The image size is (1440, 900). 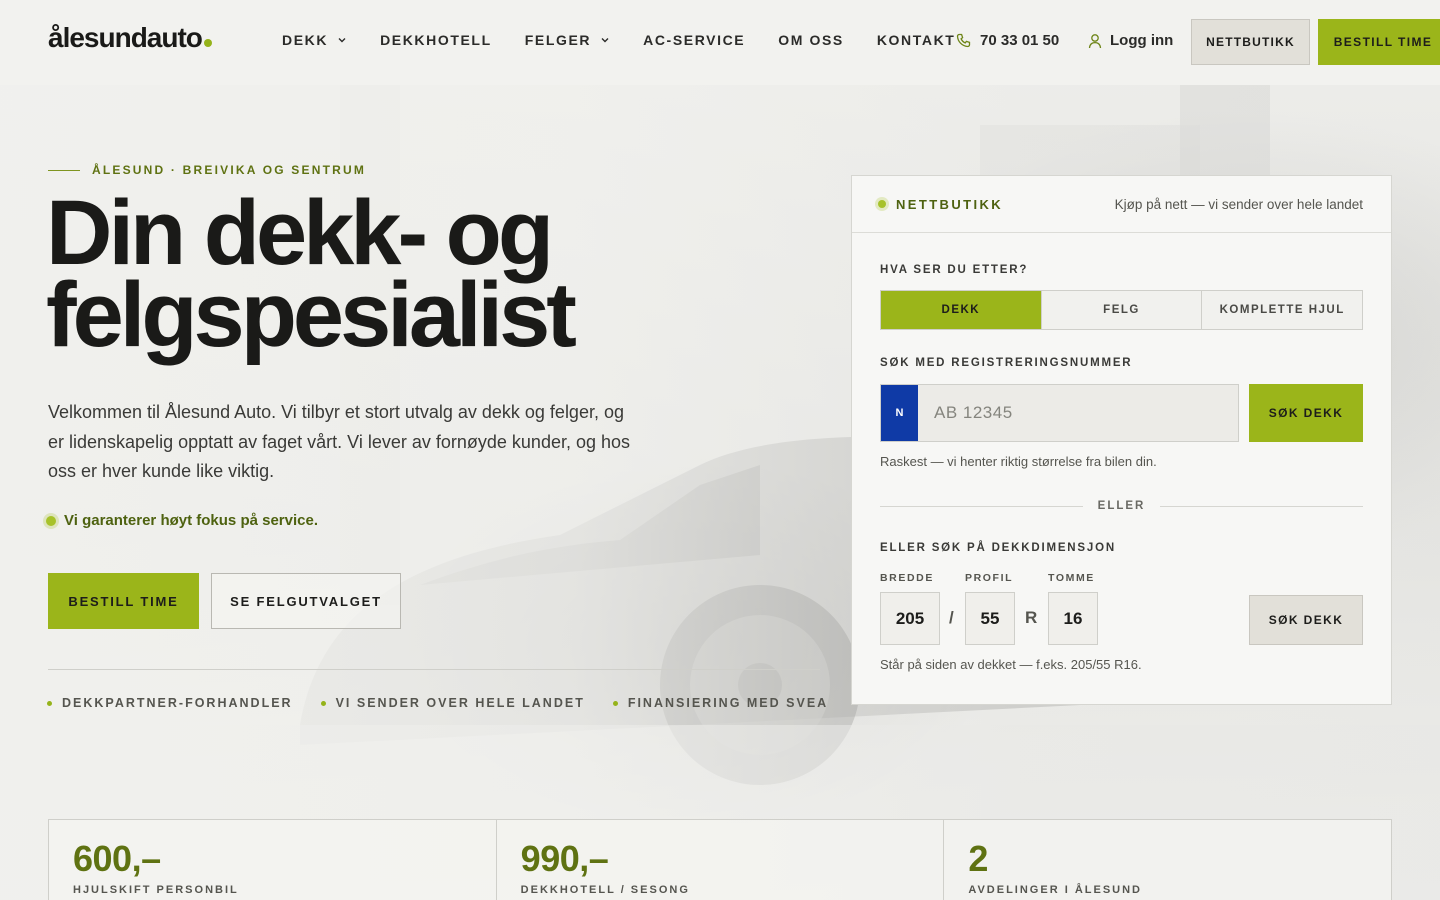 I want to click on service-guarantee: Vi garanterer høyt fokus på service., so click(x=182, y=520).